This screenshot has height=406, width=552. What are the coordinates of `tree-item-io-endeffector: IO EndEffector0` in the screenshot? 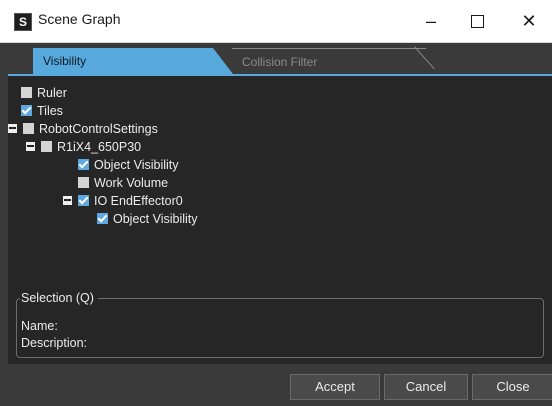 It's located at (123, 201).